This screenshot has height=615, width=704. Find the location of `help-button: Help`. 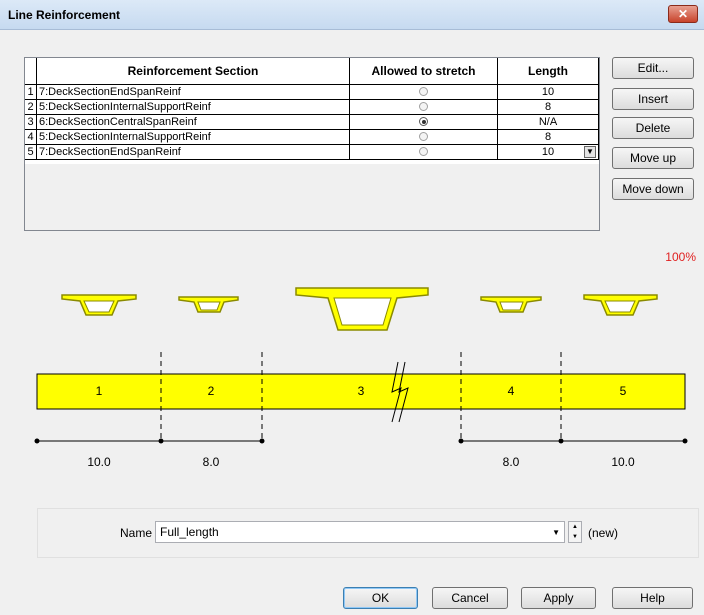

help-button: Help is located at coordinates (652, 598).